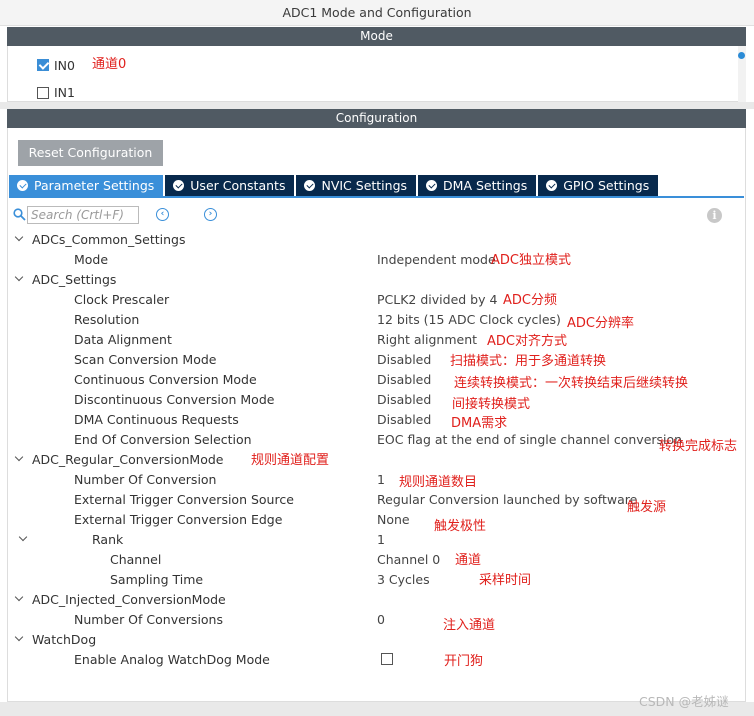 This screenshot has width=754, height=716. What do you see at coordinates (370, 600) in the screenshot?
I see `tree-group-row: ADC_Injected_ConversionMode` at bounding box center [370, 600].